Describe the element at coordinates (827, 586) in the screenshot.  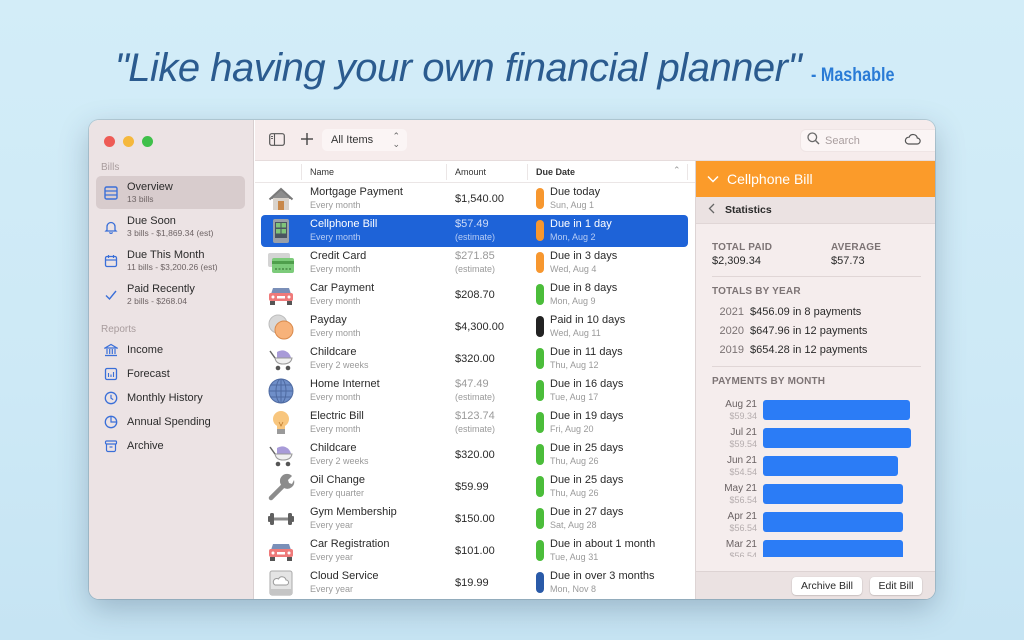
I see `archive-bill-button: Archive Bill` at that location.